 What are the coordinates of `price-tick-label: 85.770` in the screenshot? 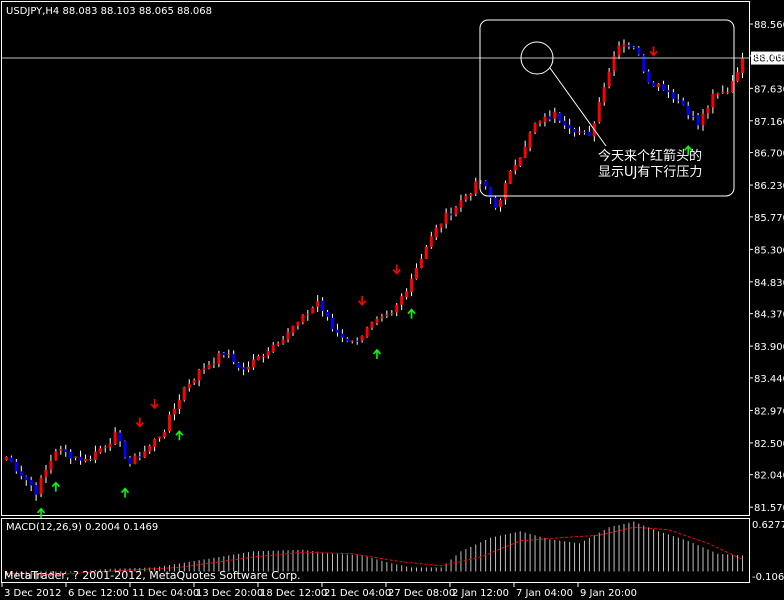 It's located at (769, 218).